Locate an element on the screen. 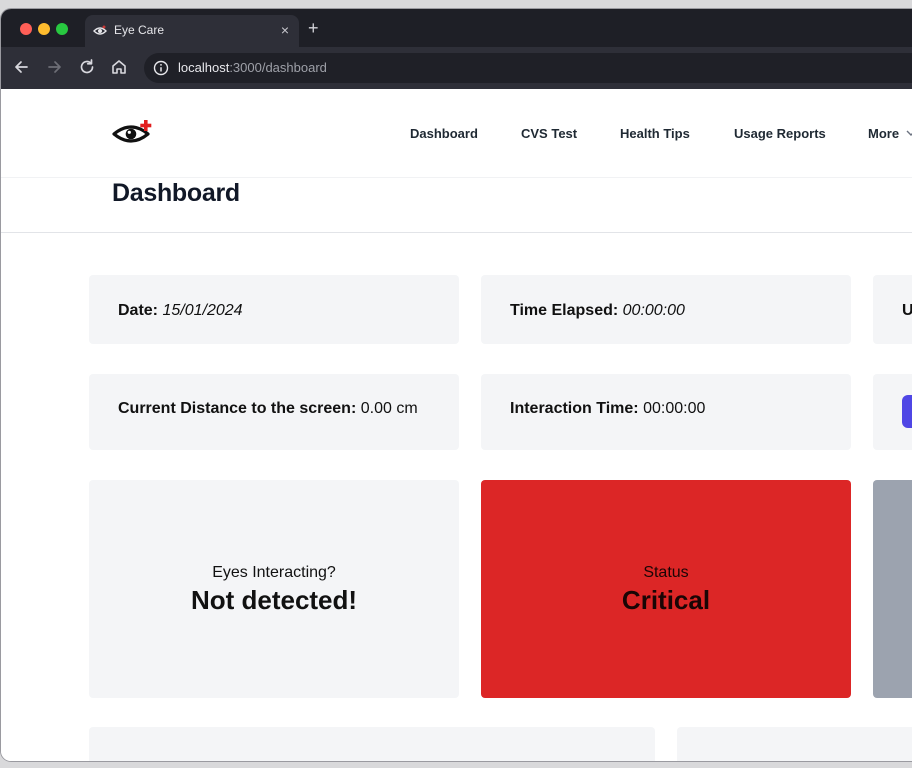 The width and height of the screenshot is (912, 768). eye-care-logo-icon is located at coordinates (134, 132).